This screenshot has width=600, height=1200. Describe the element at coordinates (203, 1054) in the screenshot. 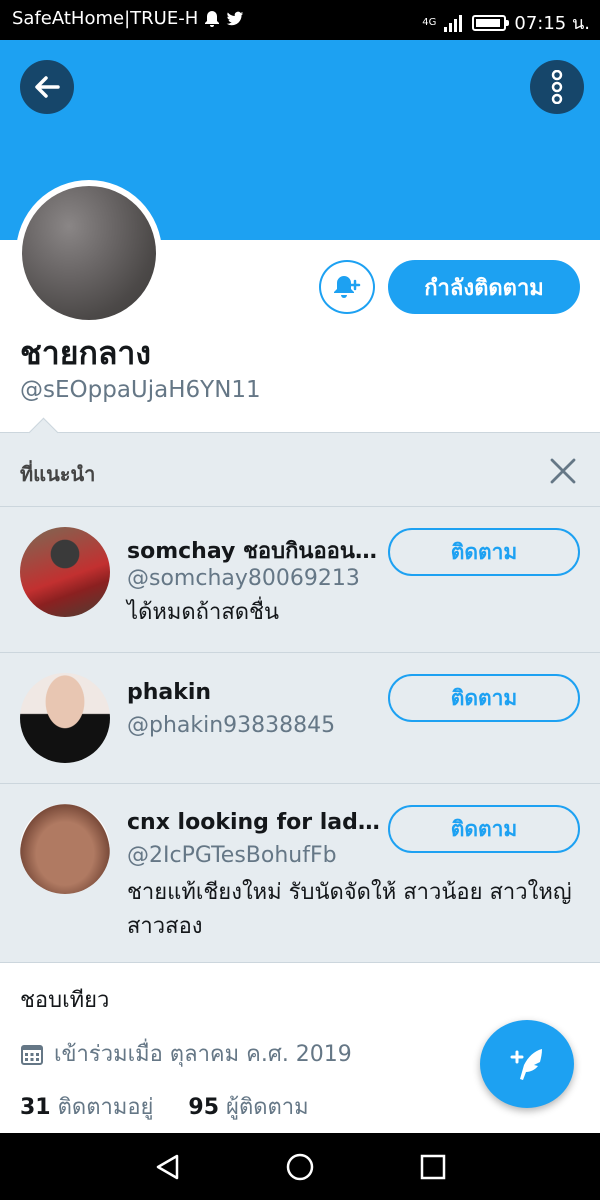

I see `joined-text: เข้าร่วมเมื่อ ตุลาคม ค.ศ. 2019` at that location.